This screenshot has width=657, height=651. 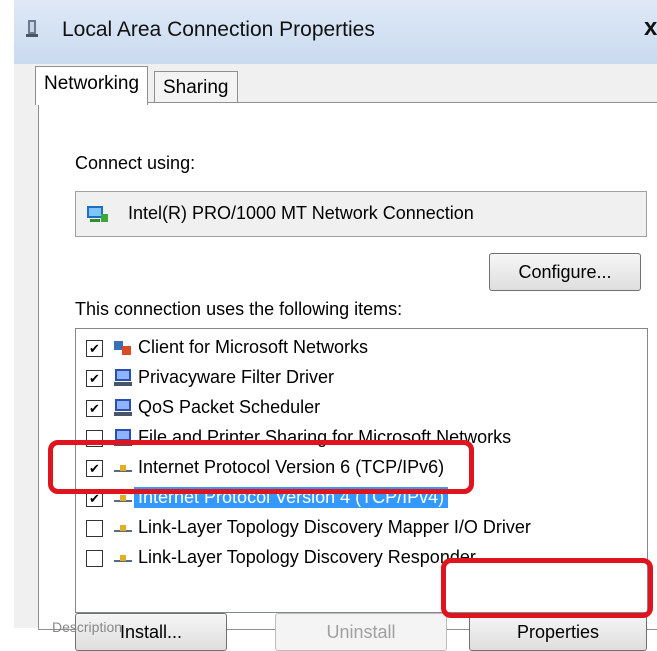 What do you see at coordinates (558, 632) in the screenshot?
I see `properties-button: Properties` at bounding box center [558, 632].